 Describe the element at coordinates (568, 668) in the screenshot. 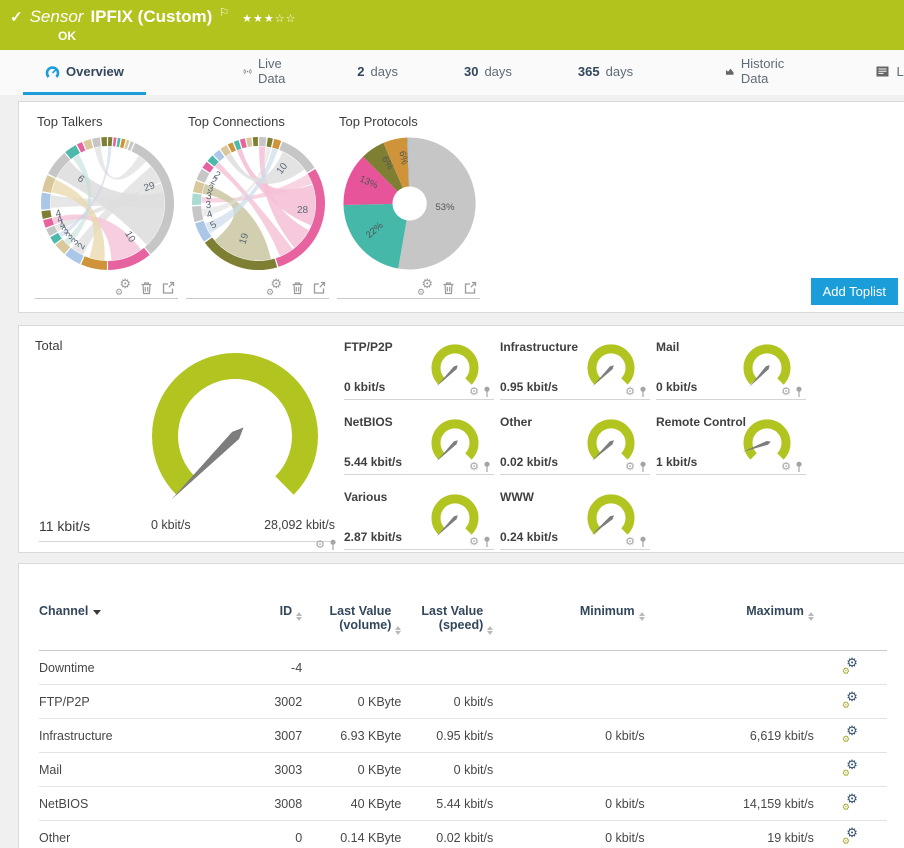

I see `minimum` at that location.